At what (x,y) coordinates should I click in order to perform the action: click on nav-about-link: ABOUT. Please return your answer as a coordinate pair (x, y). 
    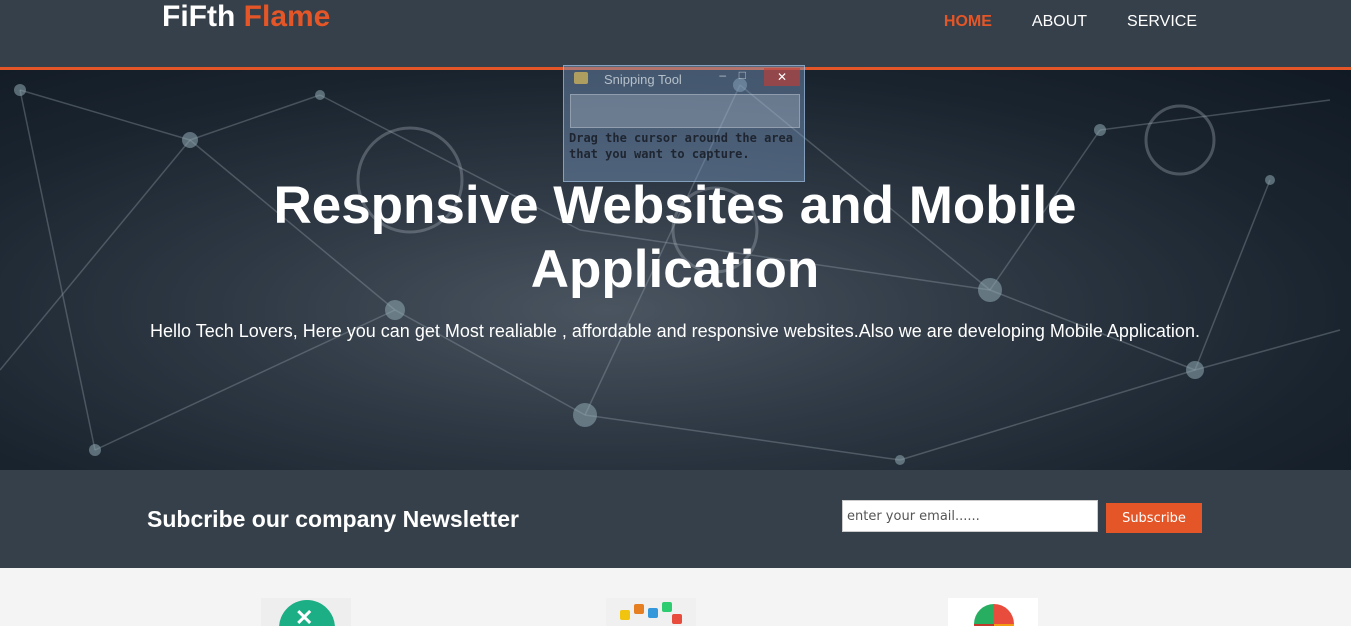
    Looking at the image, I should click on (1059, 22).